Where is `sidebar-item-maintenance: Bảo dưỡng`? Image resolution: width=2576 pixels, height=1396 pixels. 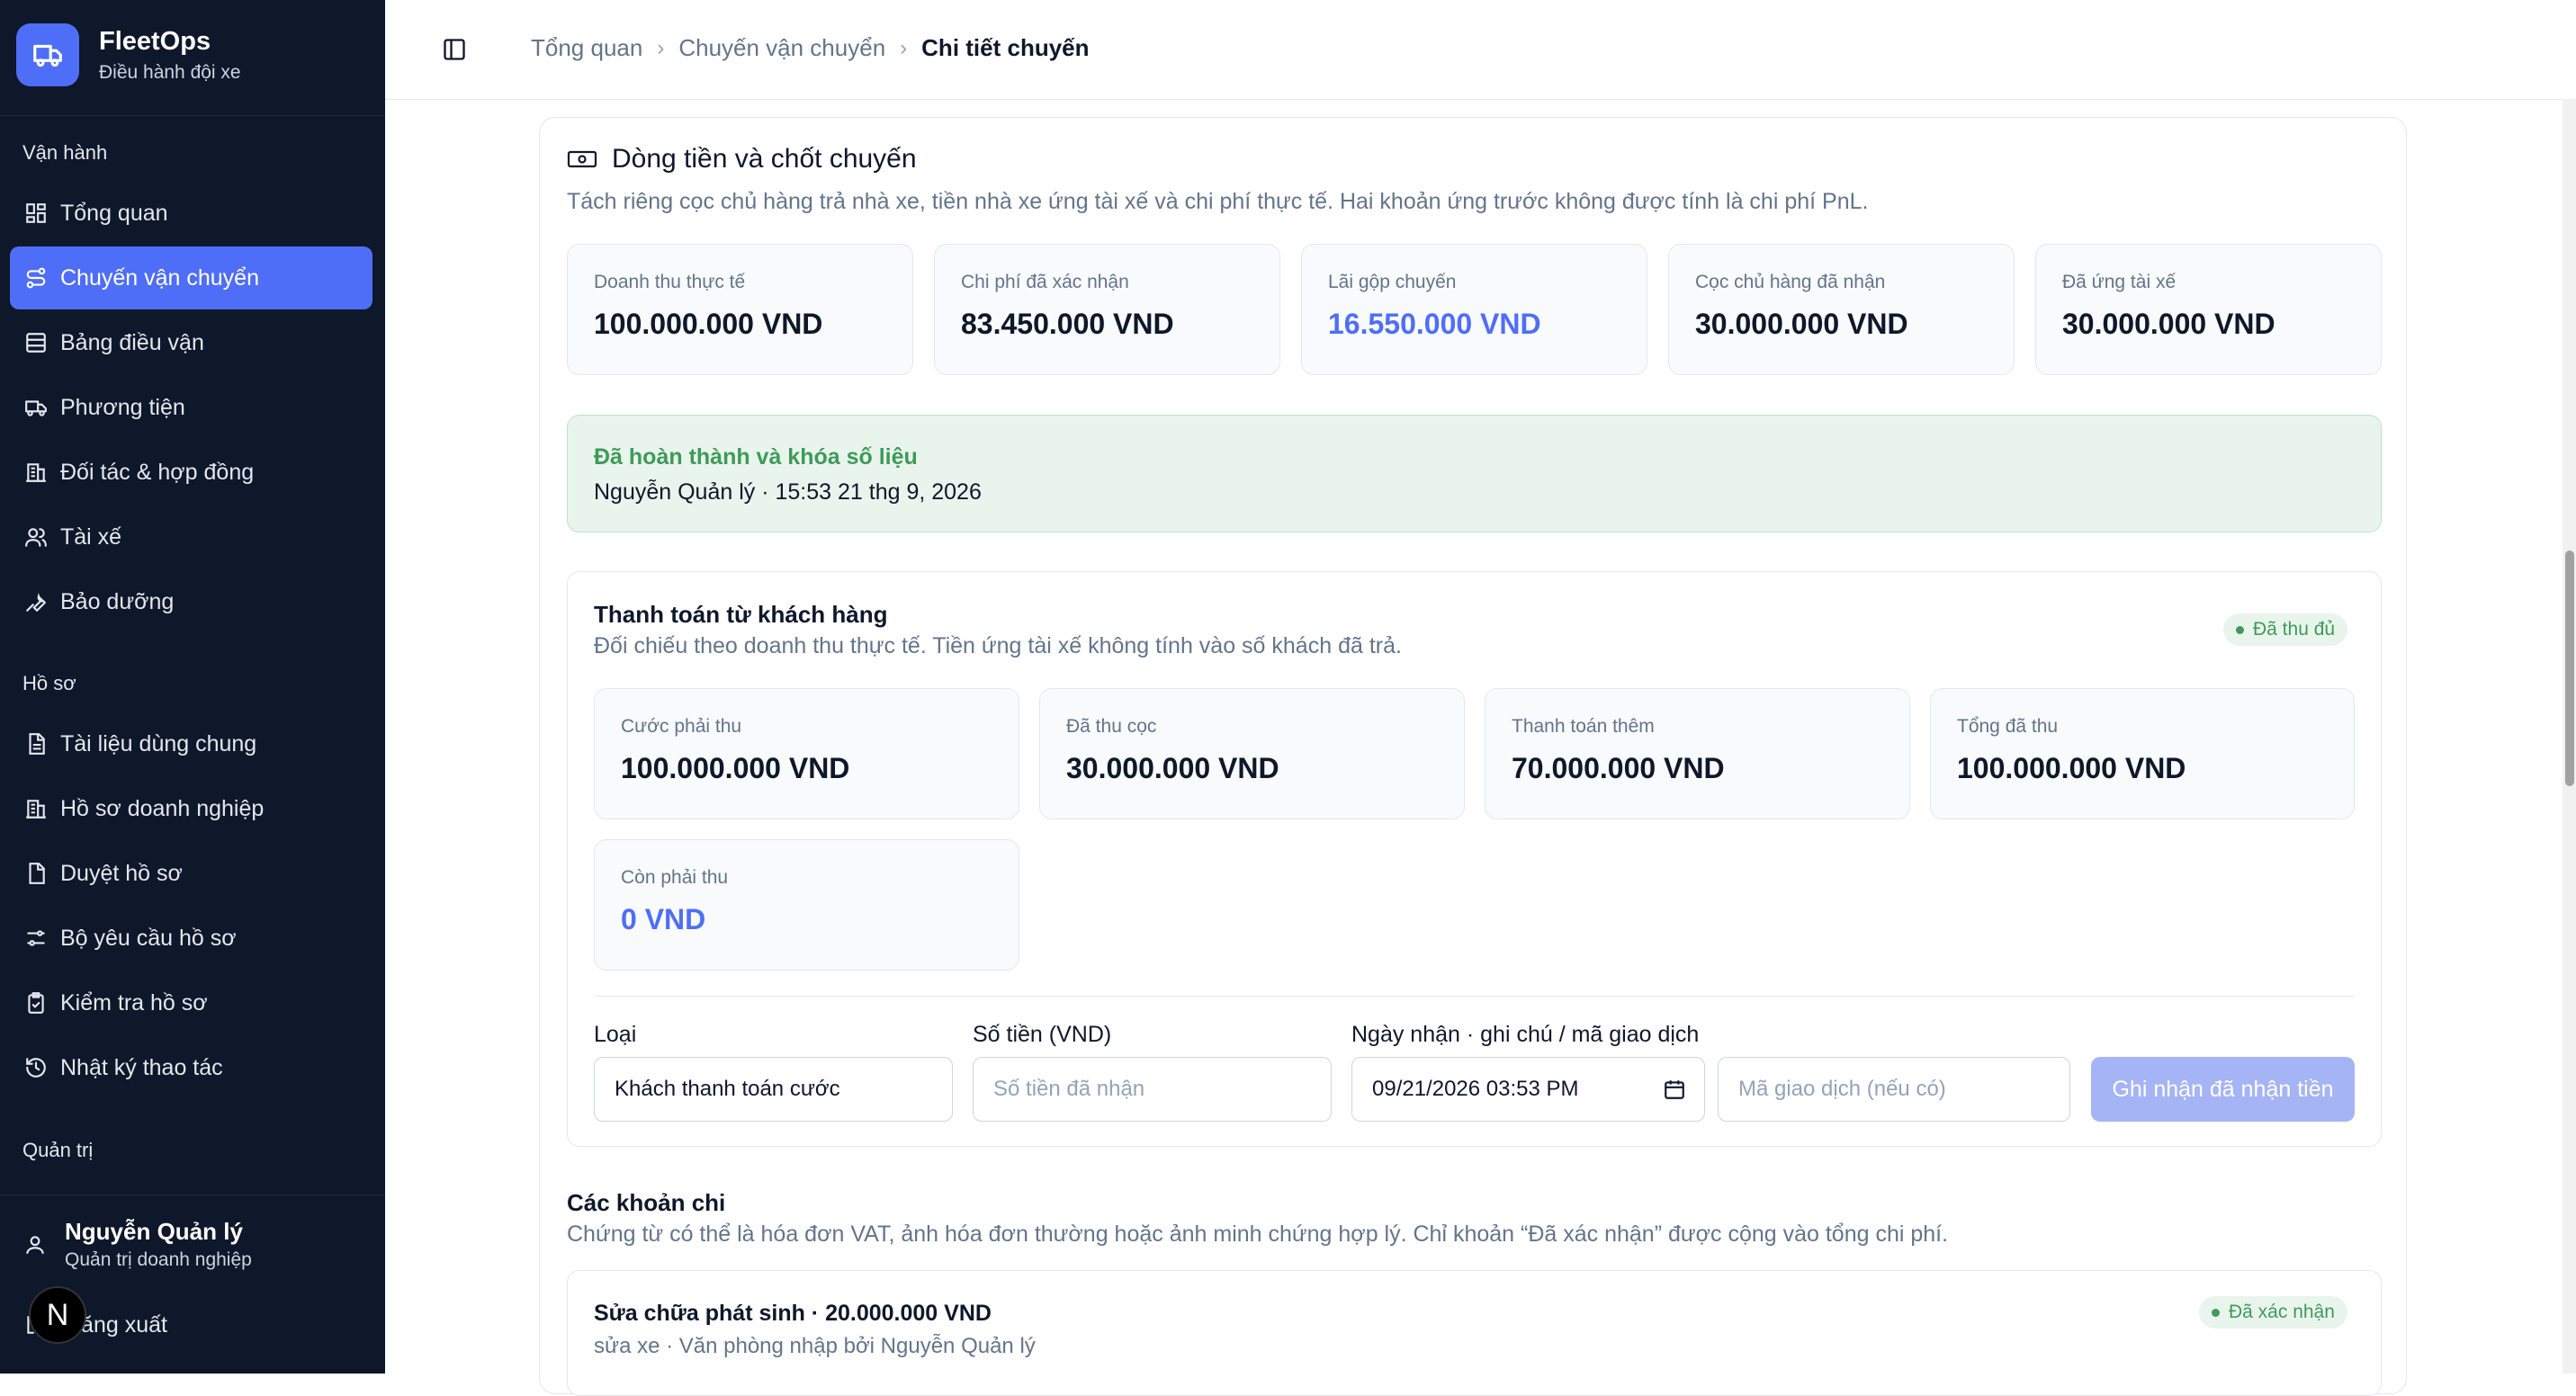
sidebar-item-maintenance: Bảo dưỡng is located at coordinates (191, 601).